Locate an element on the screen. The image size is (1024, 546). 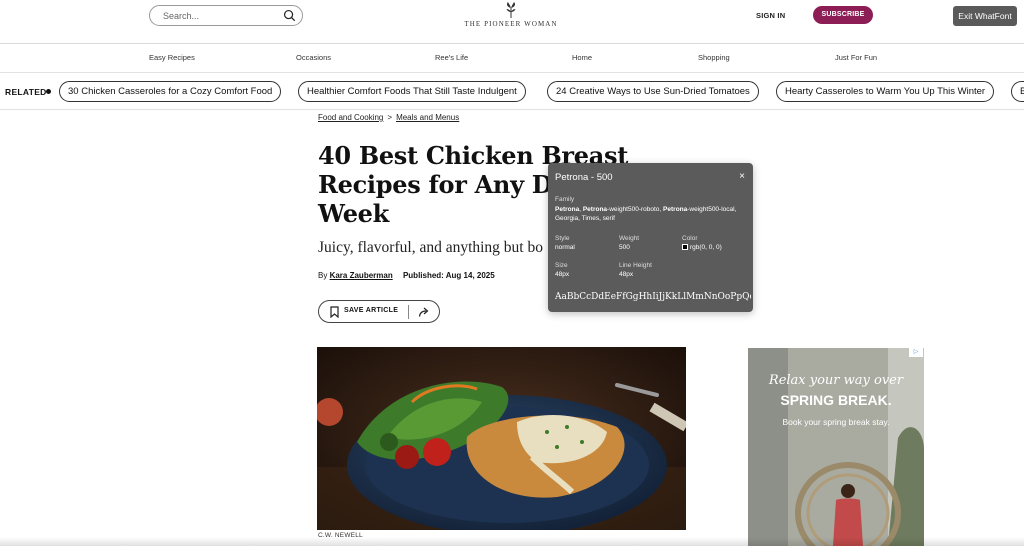
size-value: 48px is located at coordinates (562, 274).